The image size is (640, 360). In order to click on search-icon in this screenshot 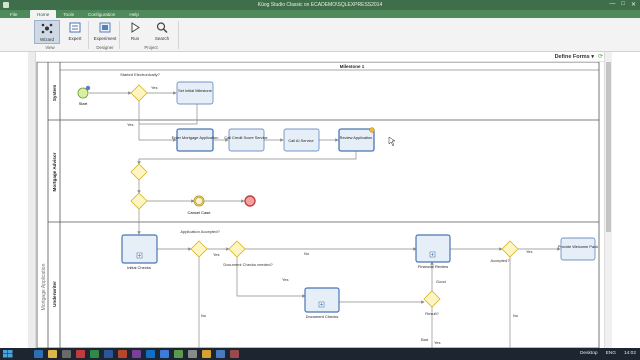, I will do `click(162, 27)`.